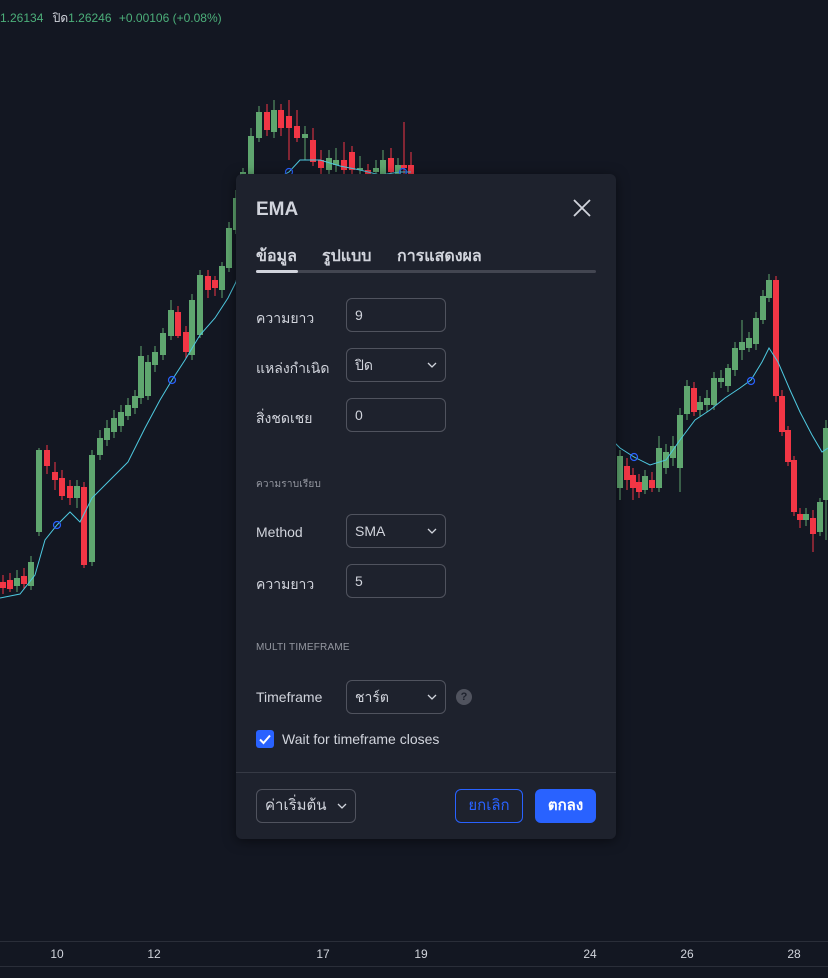  Describe the element at coordinates (285, 584) in the screenshot. I see `smoothing-length-label: ความยาว` at that location.